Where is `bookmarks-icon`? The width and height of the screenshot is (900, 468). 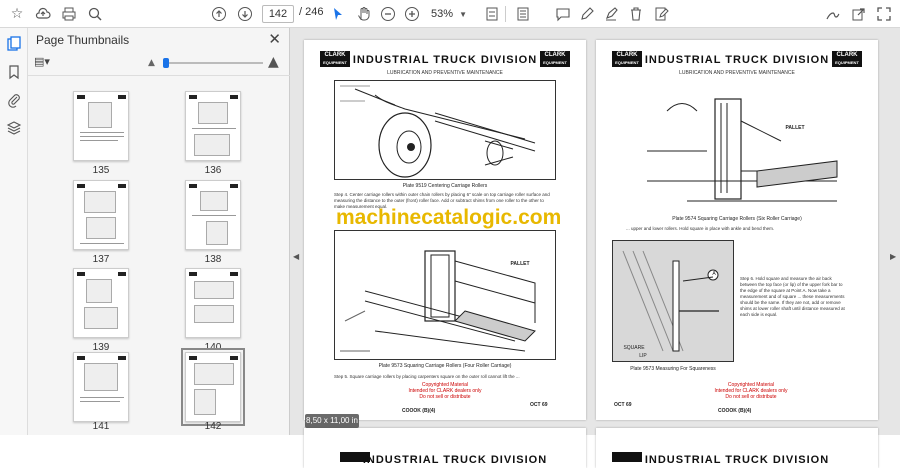 bookmarks-icon is located at coordinates (14, 72).